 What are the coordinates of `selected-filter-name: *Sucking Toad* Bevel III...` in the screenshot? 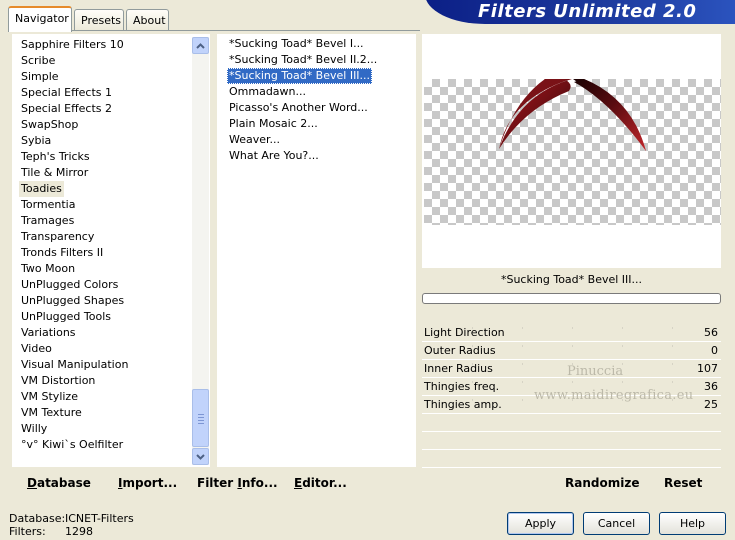 It's located at (571, 279).